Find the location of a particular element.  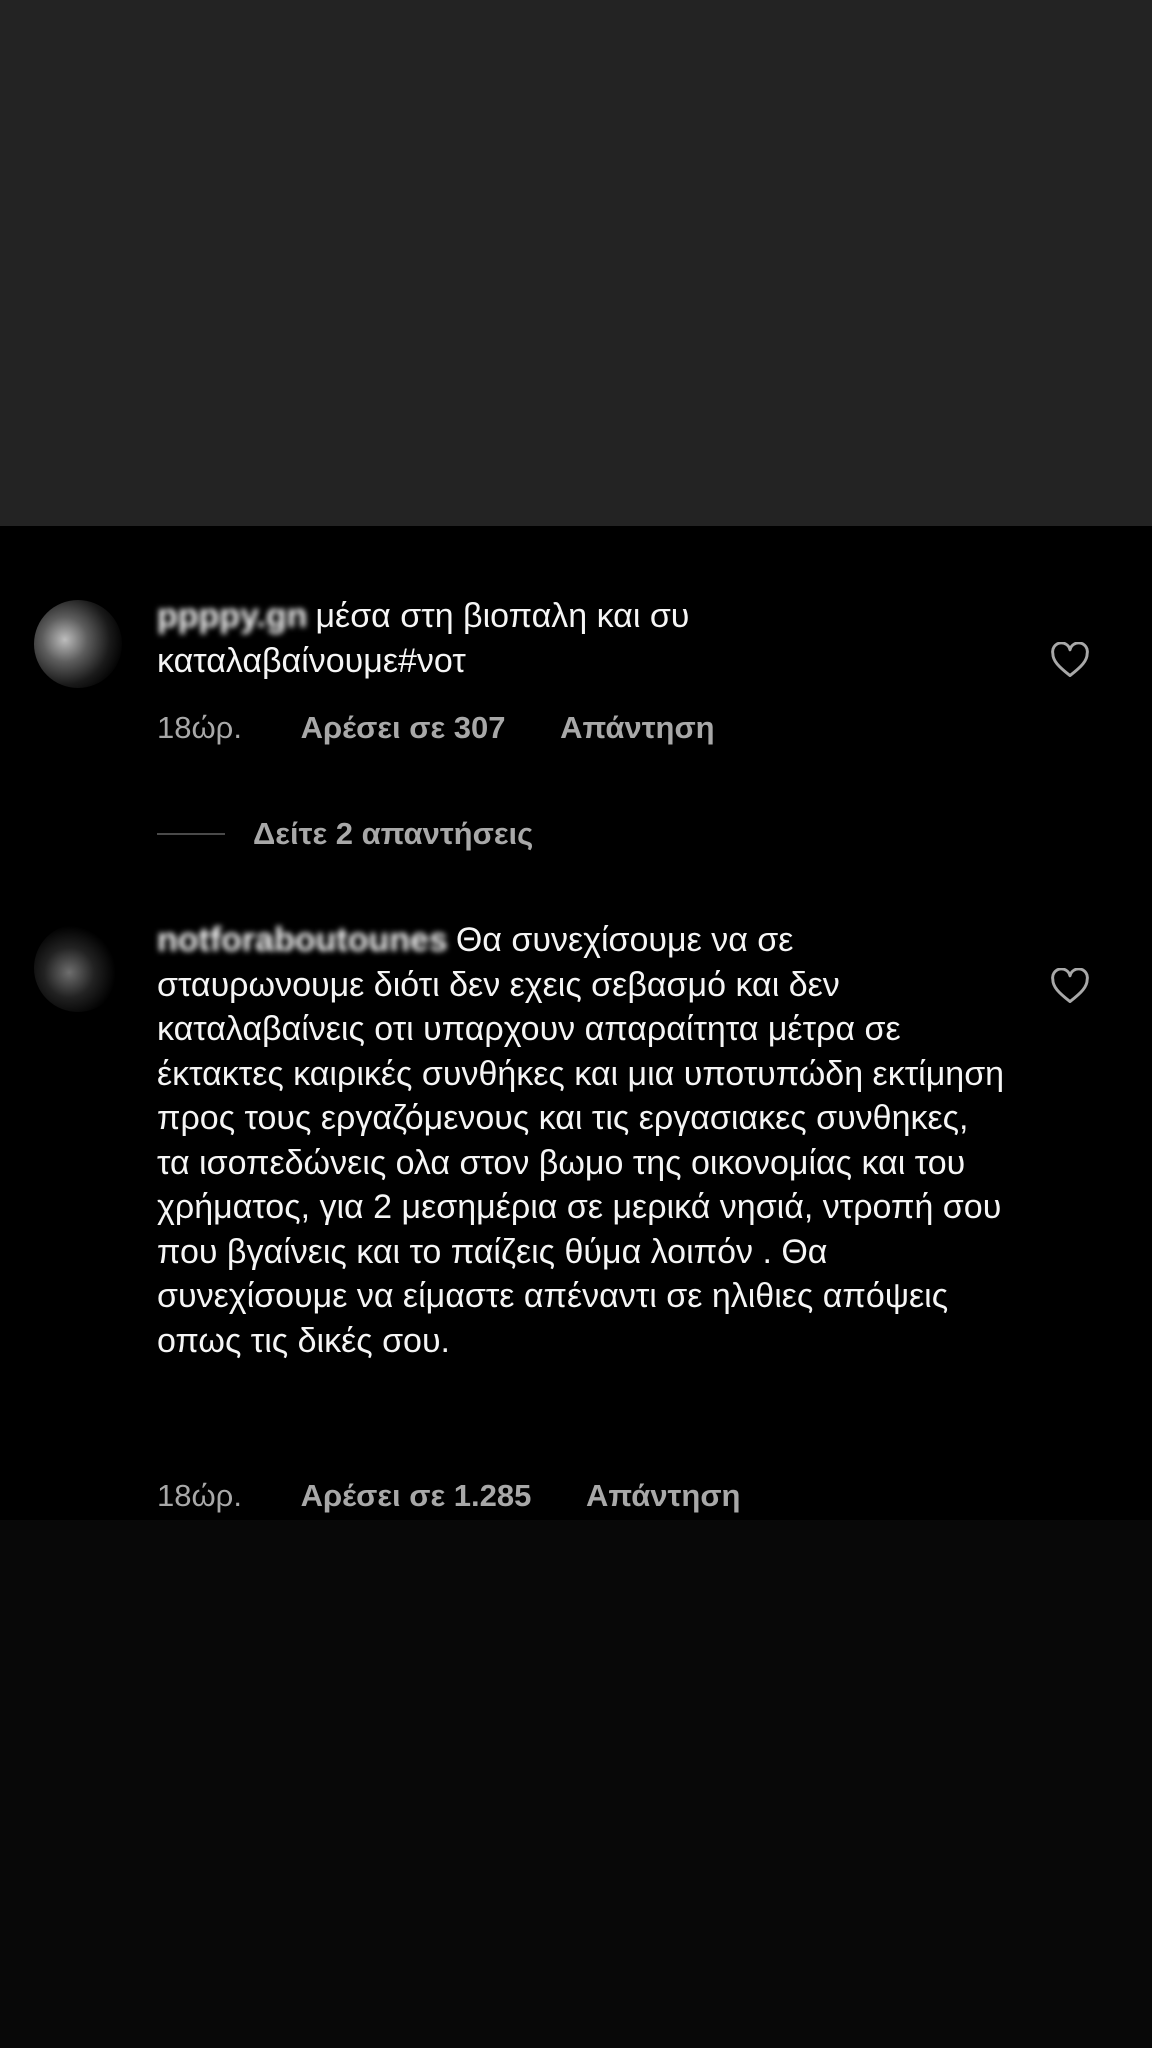

view-replies-button: Δείτε 2 απαντήσεις is located at coordinates (345, 834).